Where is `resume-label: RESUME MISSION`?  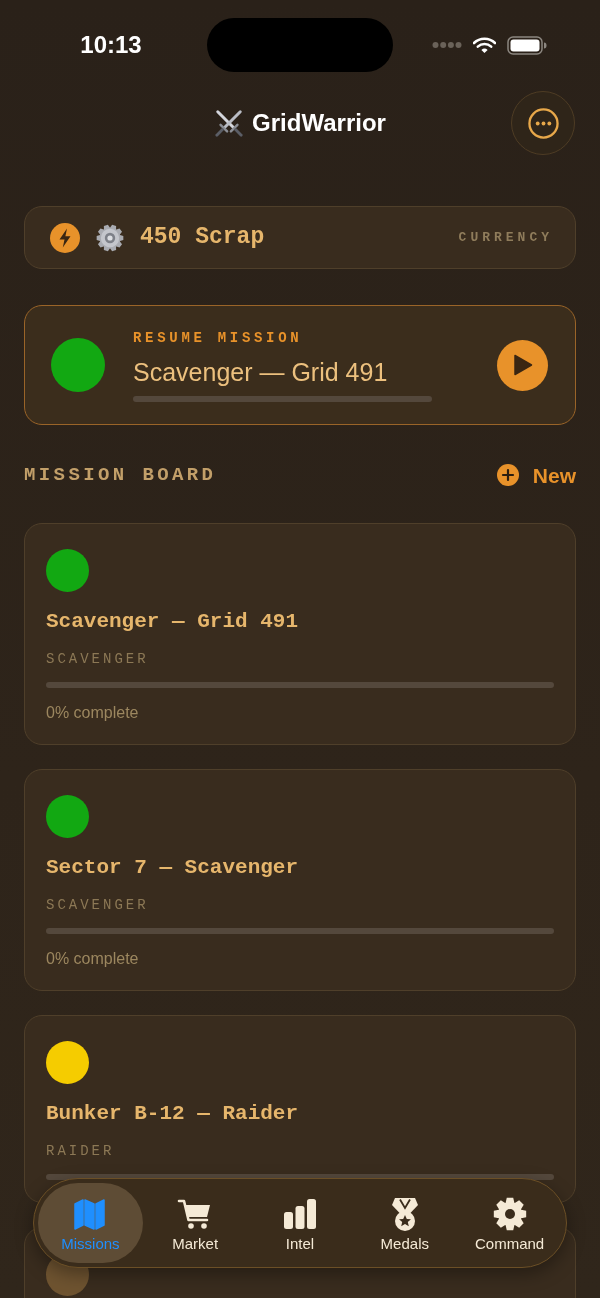
resume-label: RESUME MISSION is located at coordinates (218, 337).